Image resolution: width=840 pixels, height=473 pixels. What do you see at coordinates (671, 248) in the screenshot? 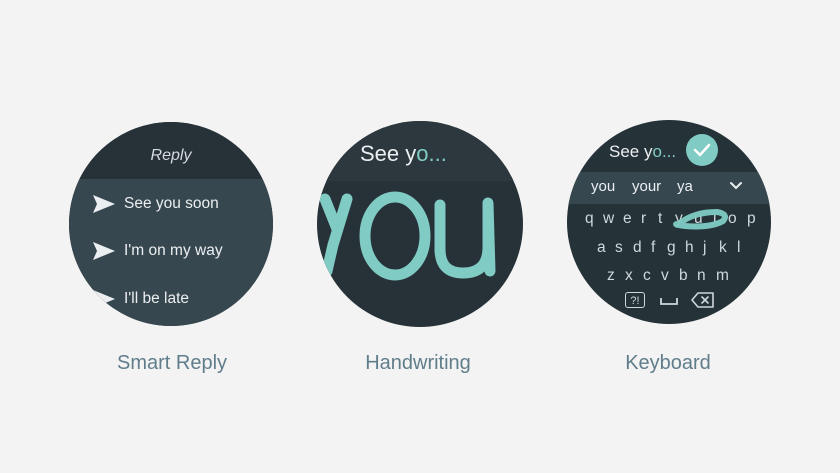
I see `key-g: g` at bounding box center [671, 248].